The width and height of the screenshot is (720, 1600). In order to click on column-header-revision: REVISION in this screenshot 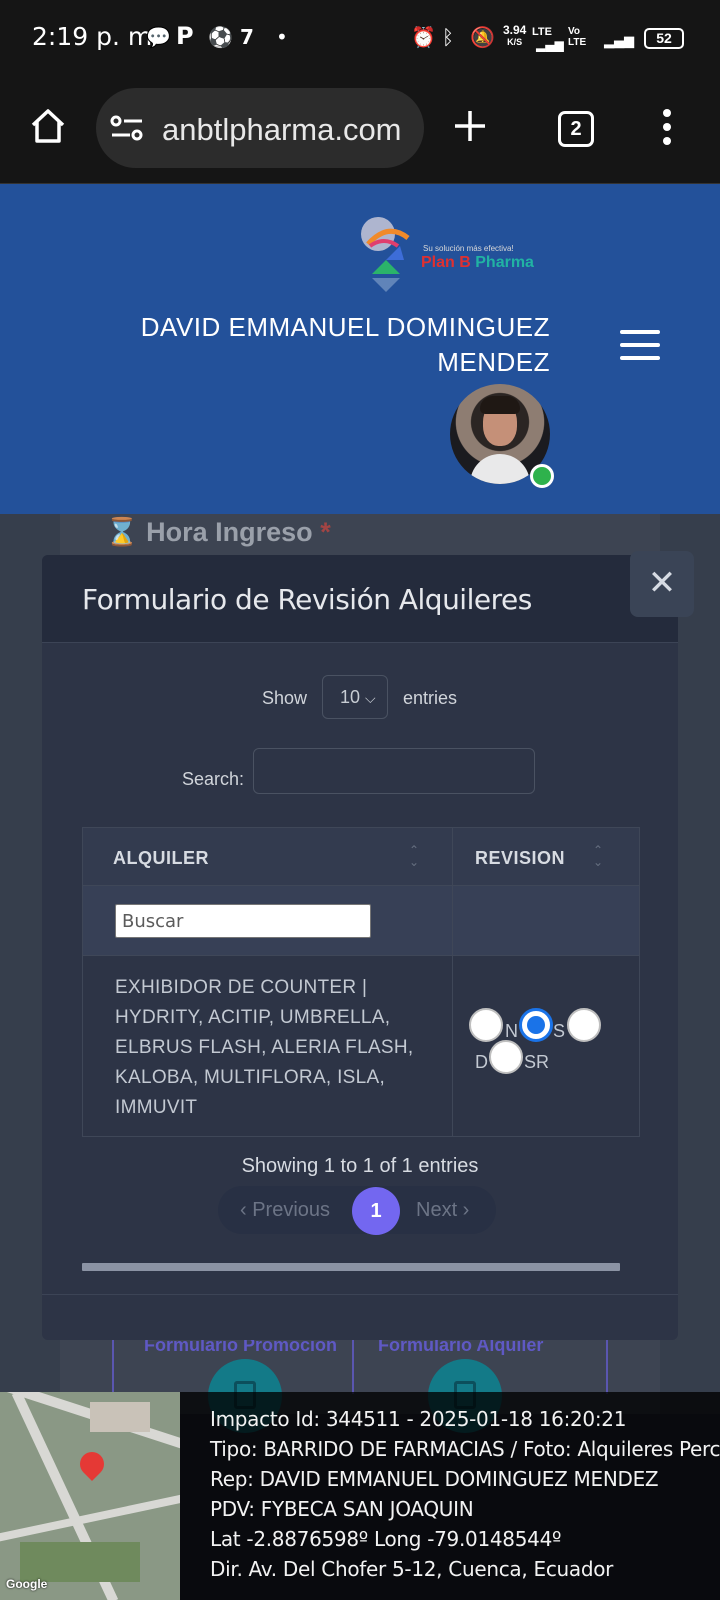, I will do `click(520, 858)`.